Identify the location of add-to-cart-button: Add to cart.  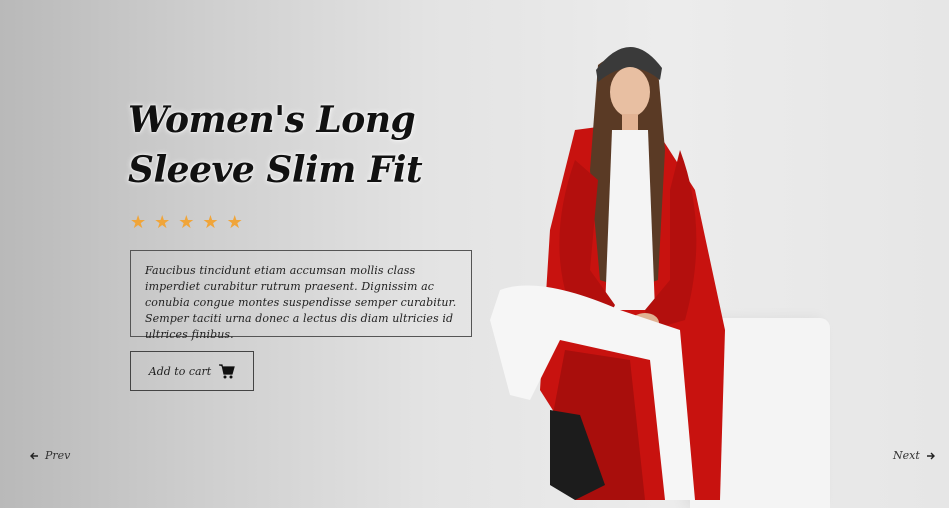
(192, 371).